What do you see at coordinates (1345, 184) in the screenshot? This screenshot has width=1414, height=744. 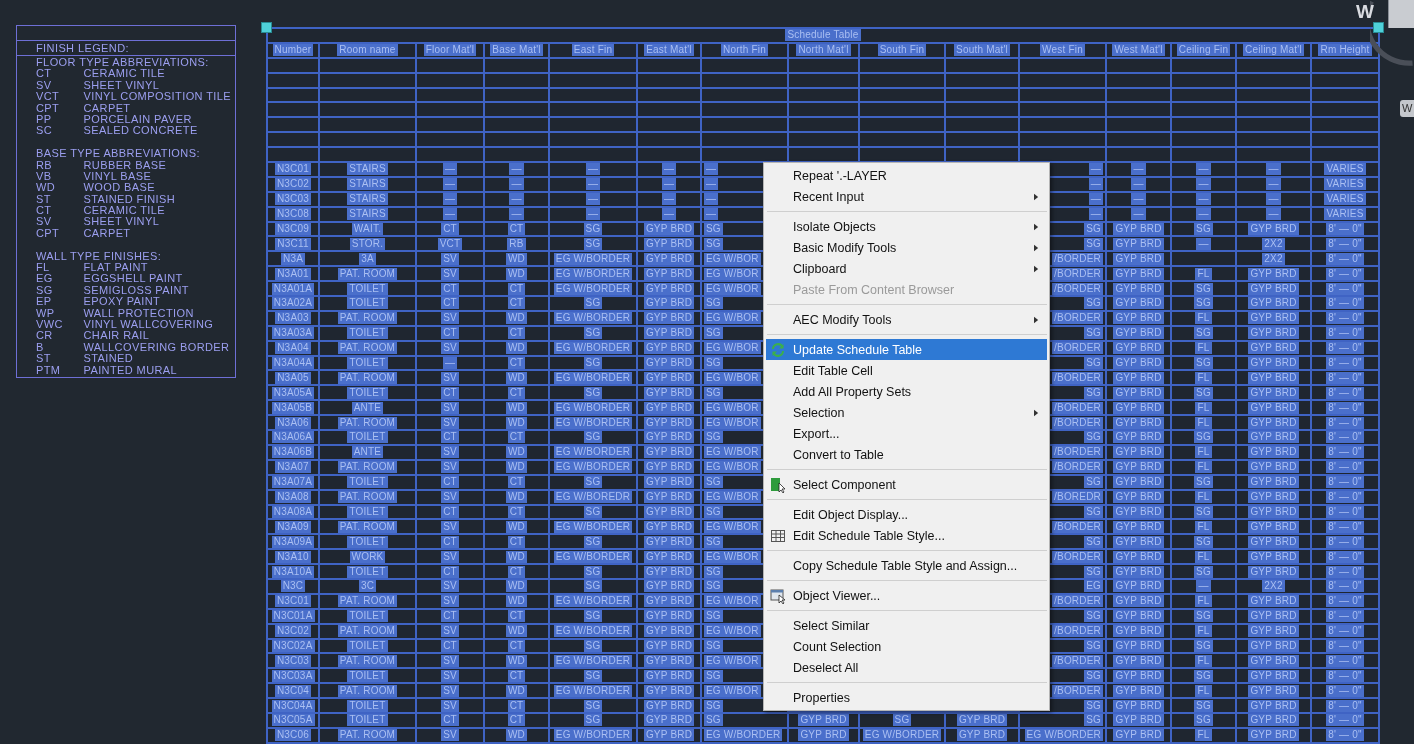 I see `table-cell: VARIES` at bounding box center [1345, 184].